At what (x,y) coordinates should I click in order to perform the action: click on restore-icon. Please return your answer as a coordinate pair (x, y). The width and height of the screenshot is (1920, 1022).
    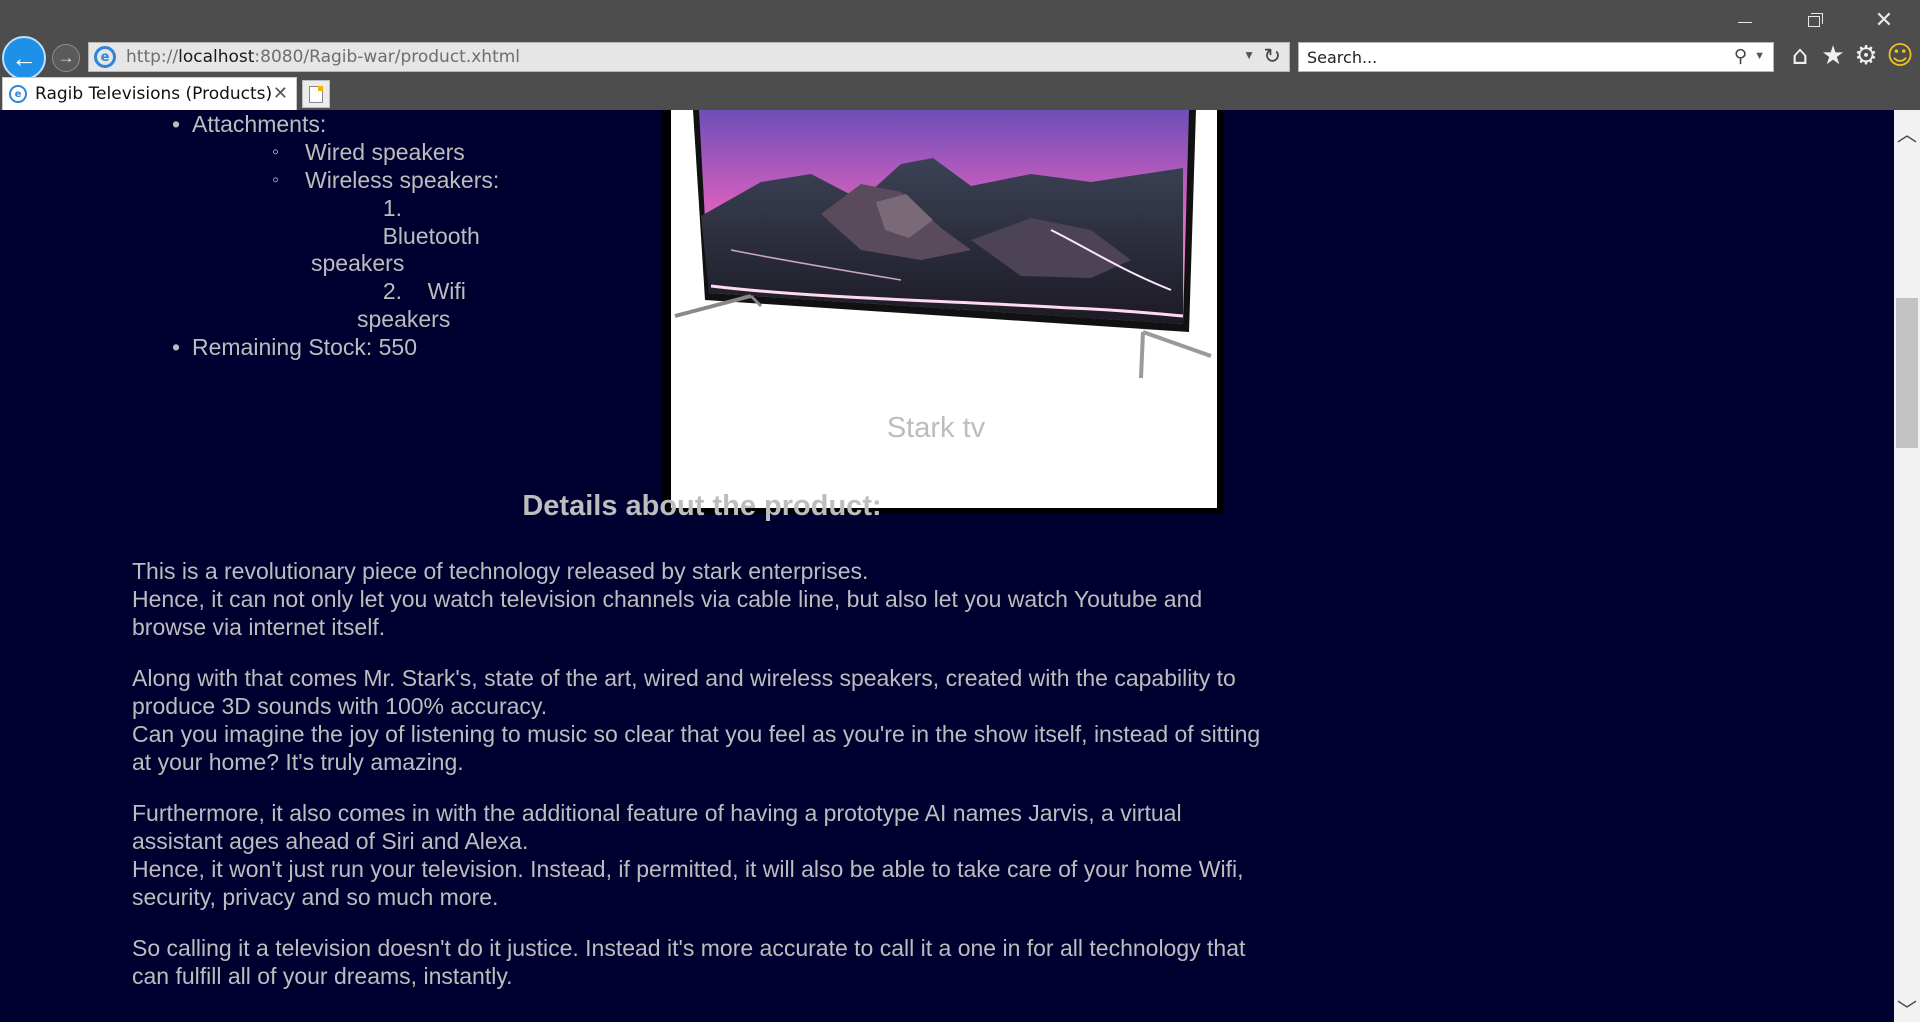
    Looking at the image, I should click on (1815, 19).